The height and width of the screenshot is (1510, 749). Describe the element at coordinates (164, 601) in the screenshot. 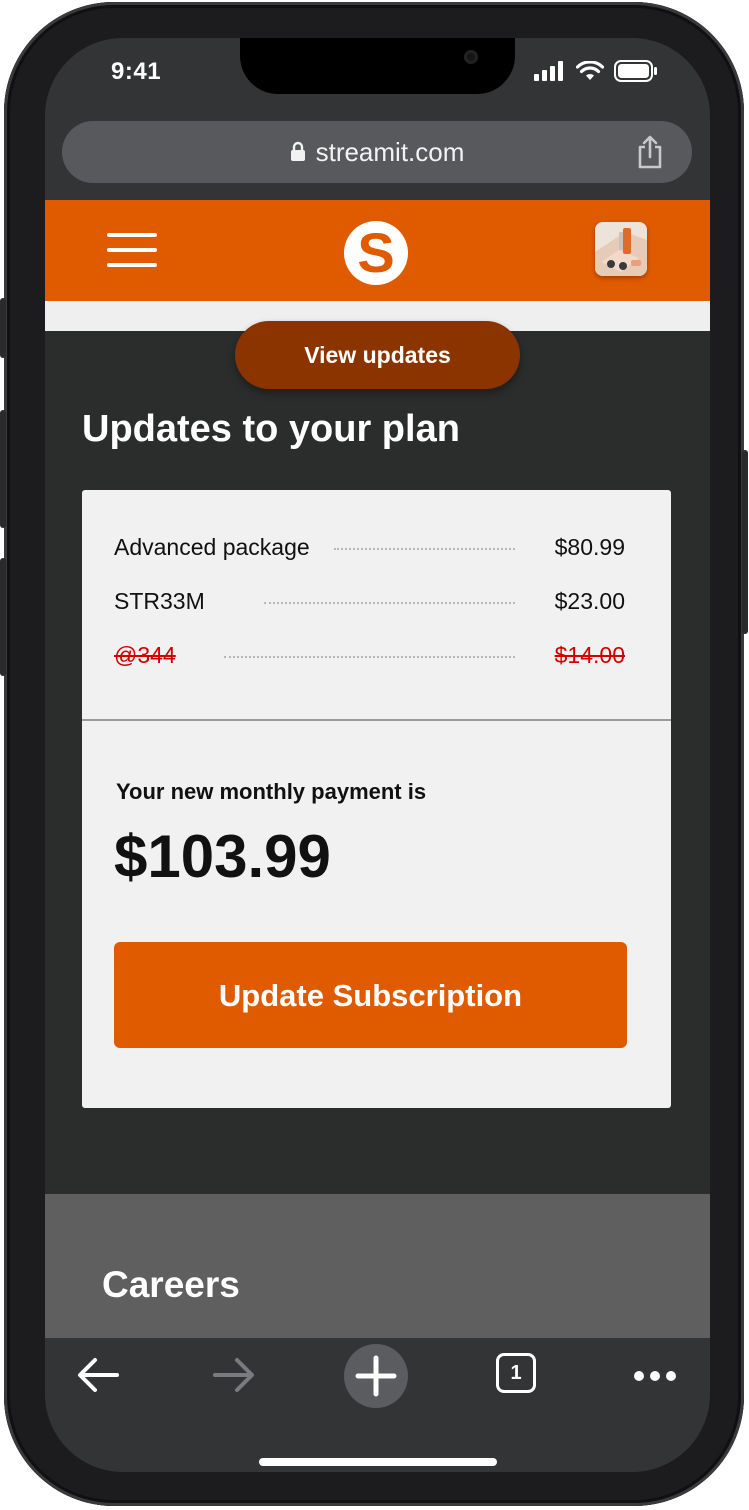

I see `line-item-label: STR33M` at that location.